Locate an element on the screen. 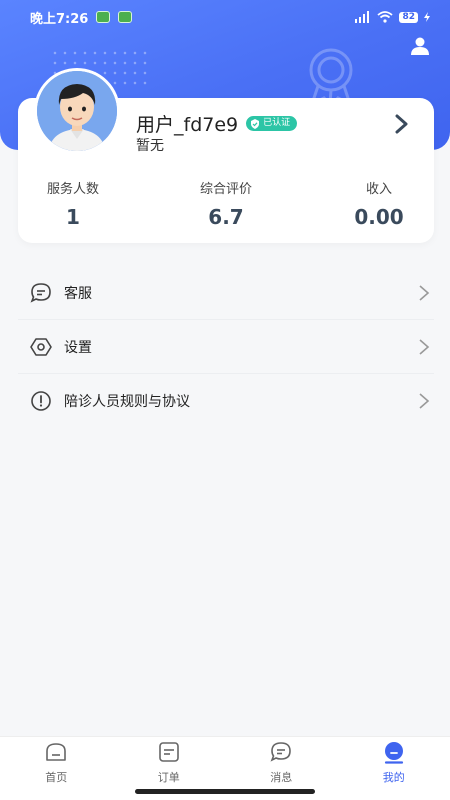  settings-hexagon-icon is located at coordinates (41, 346).